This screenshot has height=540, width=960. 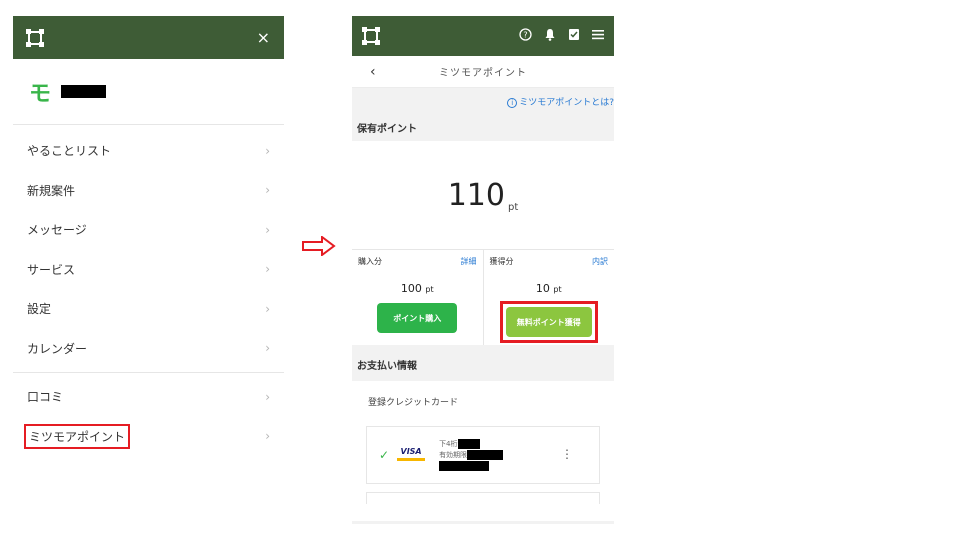 I want to click on held-points-unit: pt, so click(x=513, y=207).